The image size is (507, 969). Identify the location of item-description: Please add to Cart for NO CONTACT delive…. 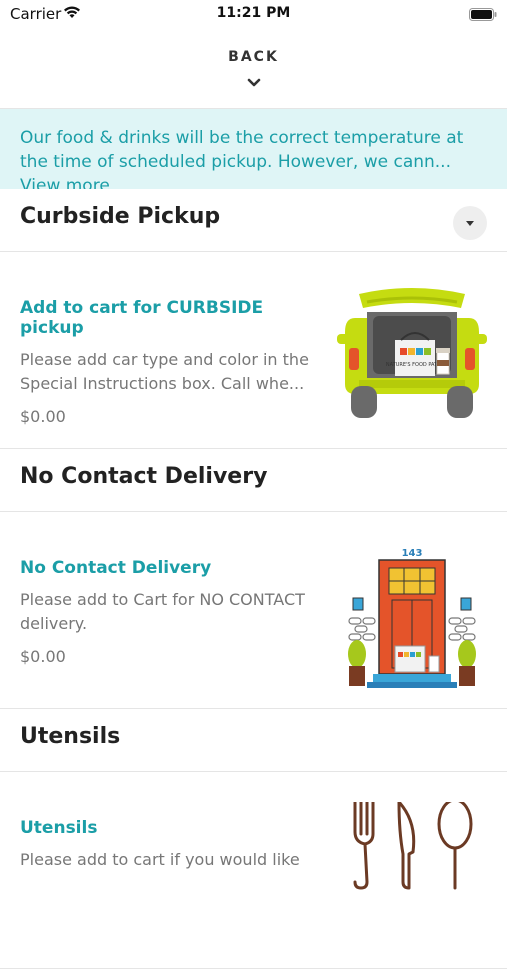
(162, 611).